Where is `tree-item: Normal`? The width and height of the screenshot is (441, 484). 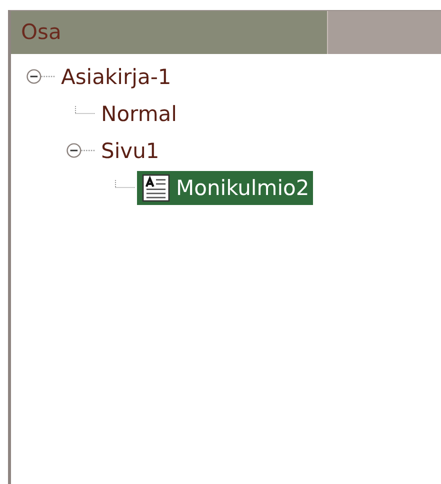 tree-item: Normal is located at coordinates (139, 114).